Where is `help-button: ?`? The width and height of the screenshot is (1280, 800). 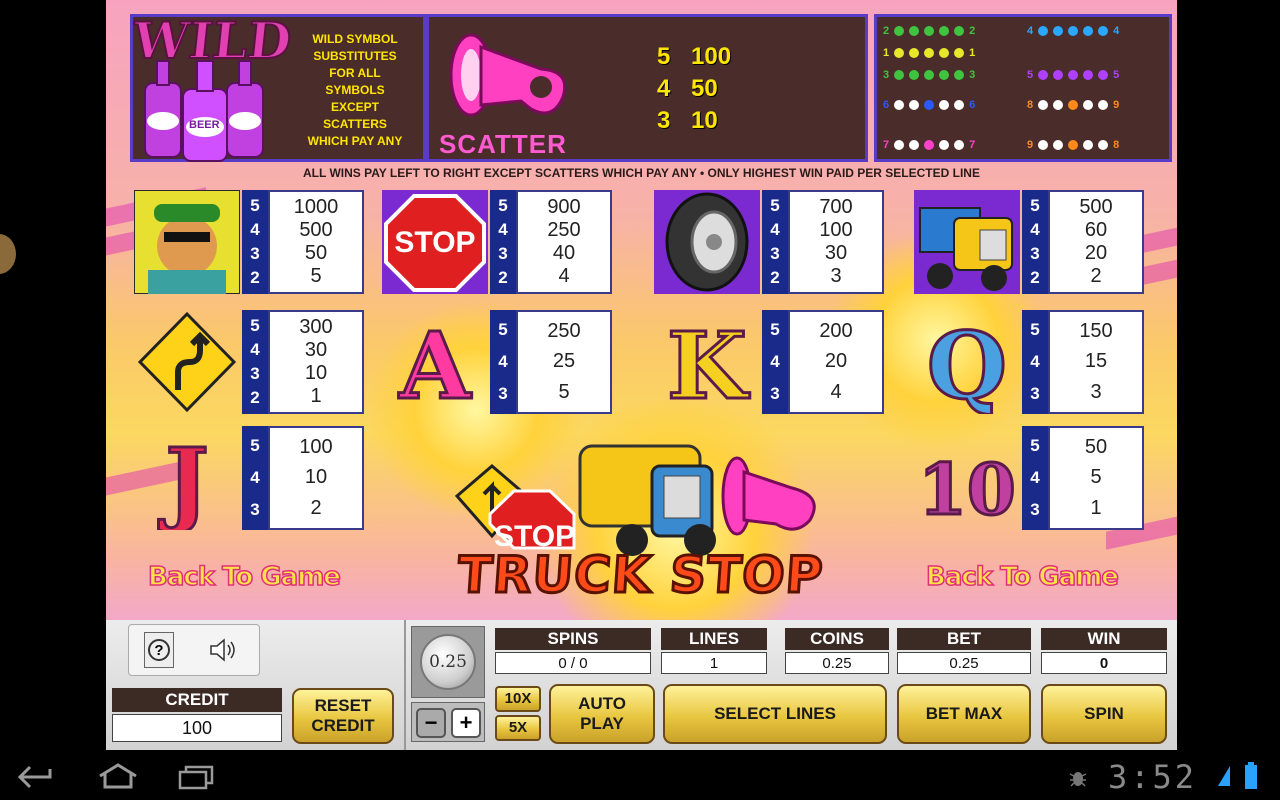 help-button: ? is located at coordinates (159, 650).